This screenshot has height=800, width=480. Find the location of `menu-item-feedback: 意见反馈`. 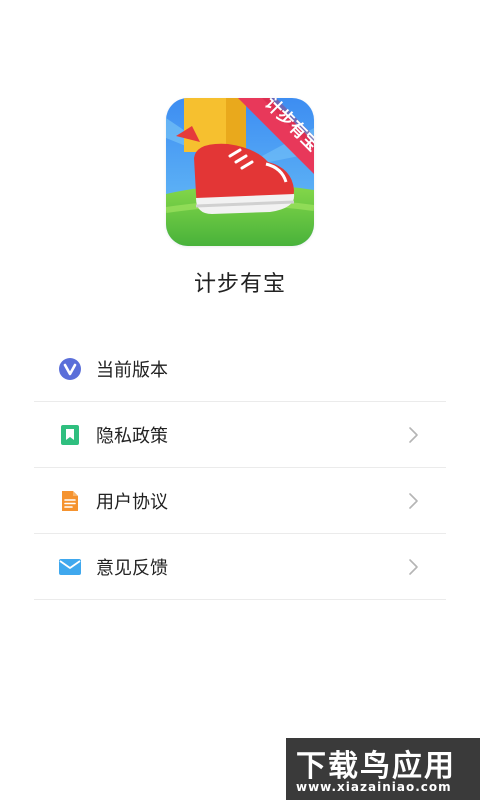

menu-item-feedback: 意见反馈 is located at coordinates (240, 567).